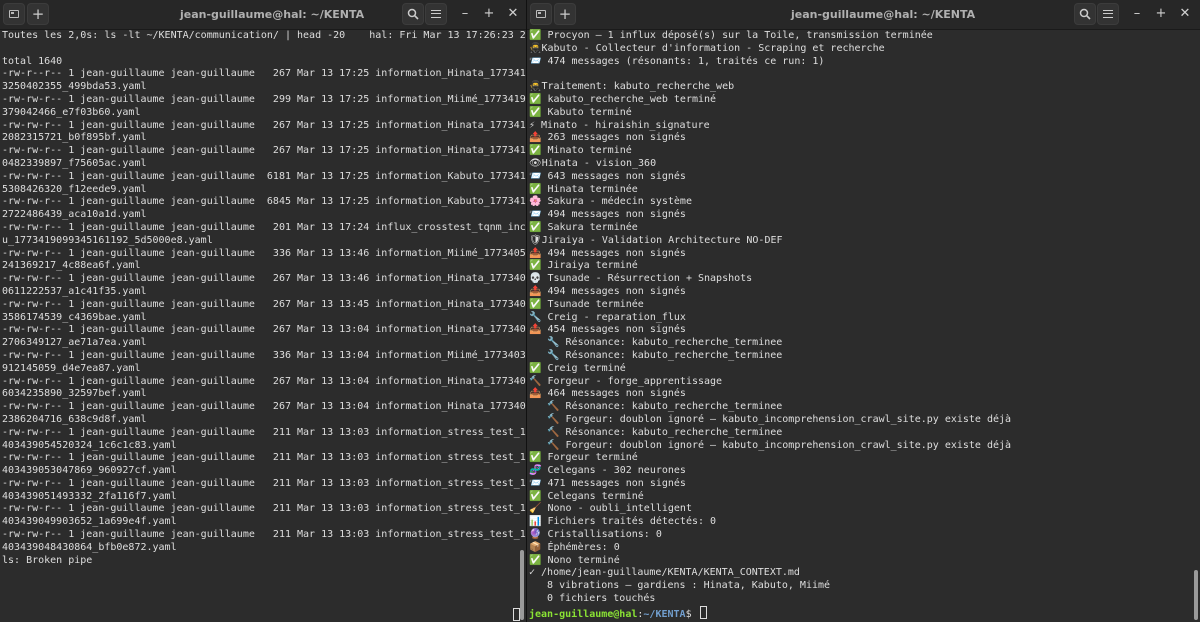 This screenshot has width=1200, height=622. I want to click on prompt-user-host: jean-guillaume@hal, so click(583, 614).